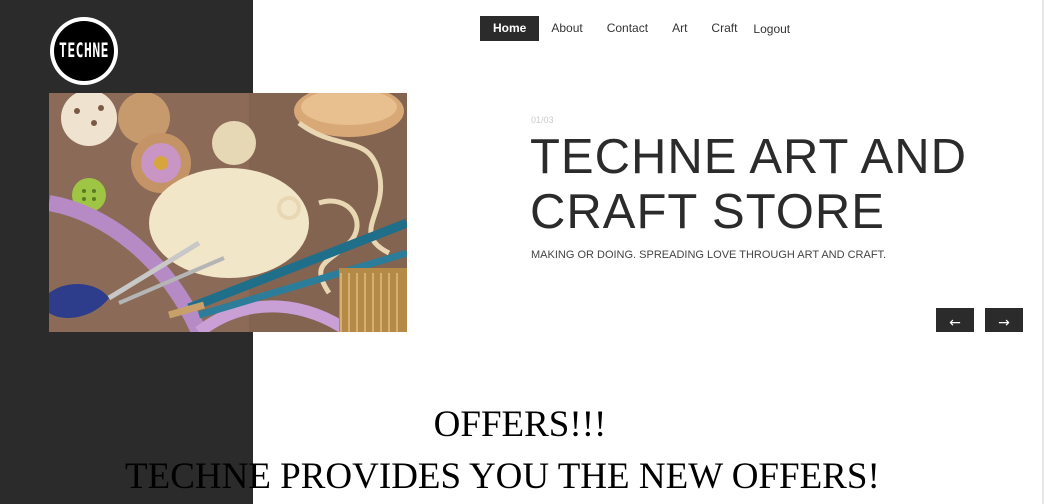 This screenshot has height=504, width=1044. I want to click on logout-link: Logout, so click(775, 29).